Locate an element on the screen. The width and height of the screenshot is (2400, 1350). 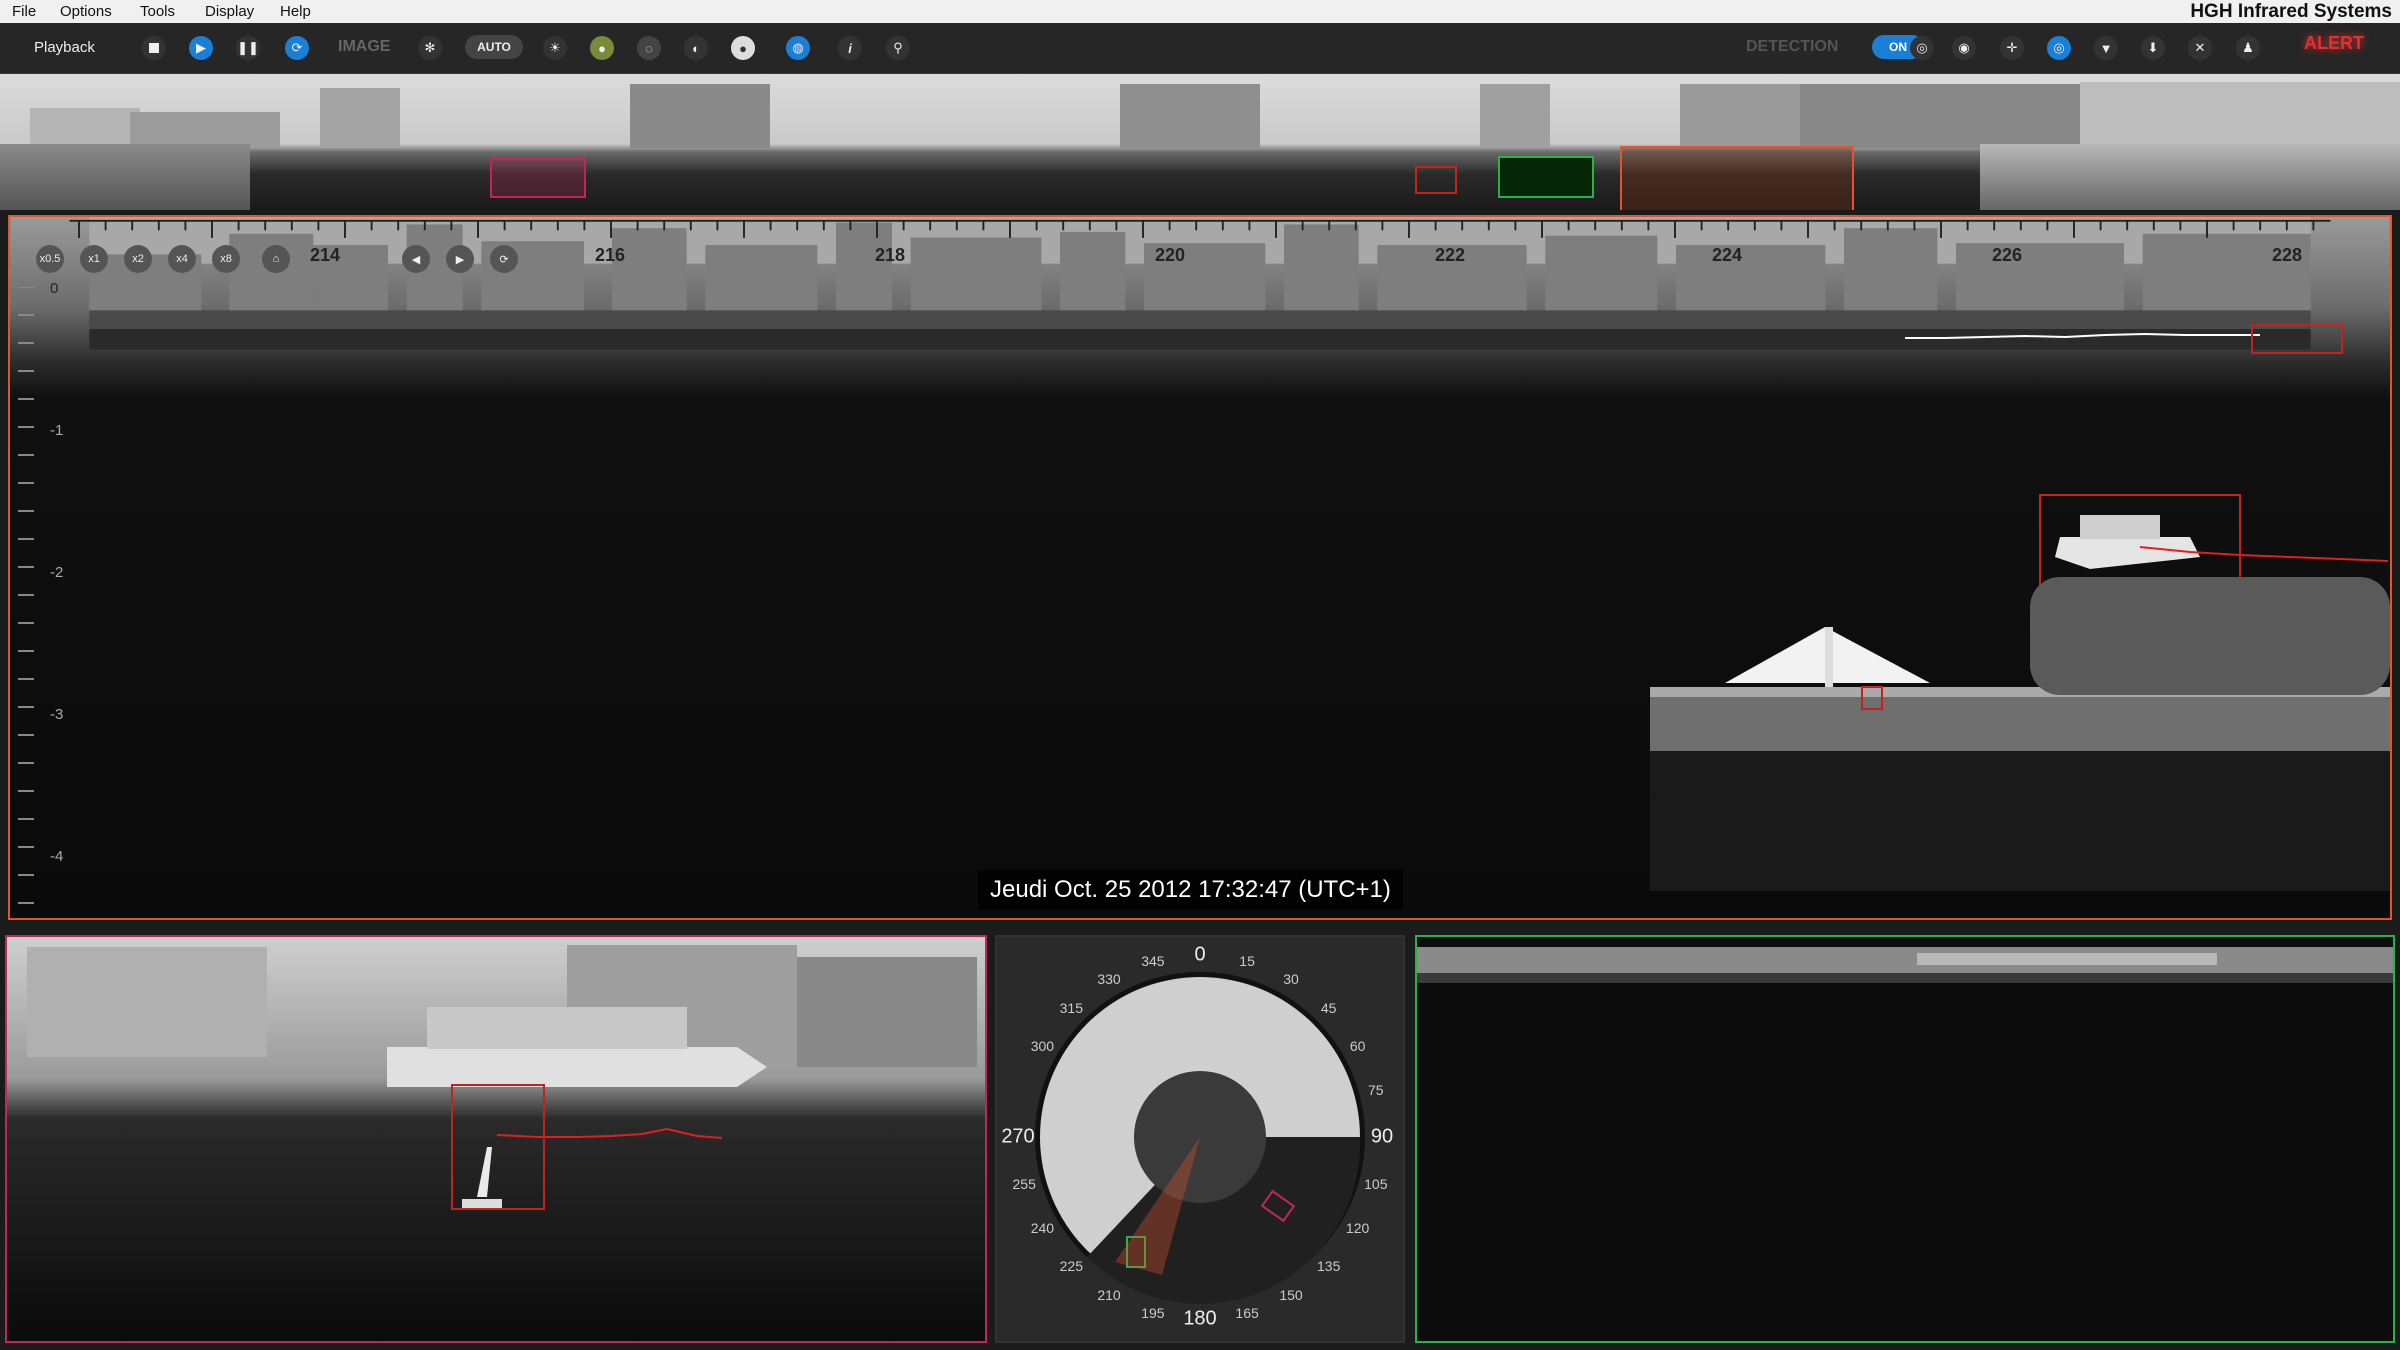
compass-label: 120 is located at coordinates (1357, 1228).